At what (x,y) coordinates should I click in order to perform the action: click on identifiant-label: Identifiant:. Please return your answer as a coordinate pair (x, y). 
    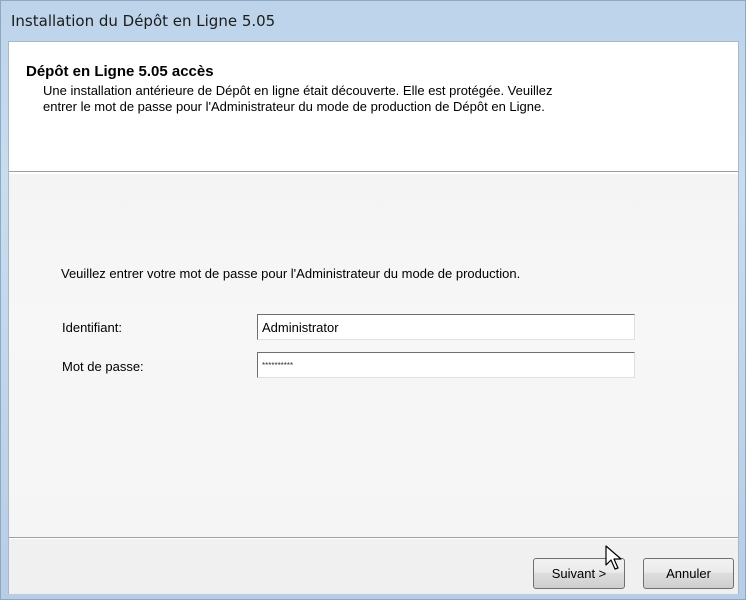
    Looking at the image, I should click on (92, 327).